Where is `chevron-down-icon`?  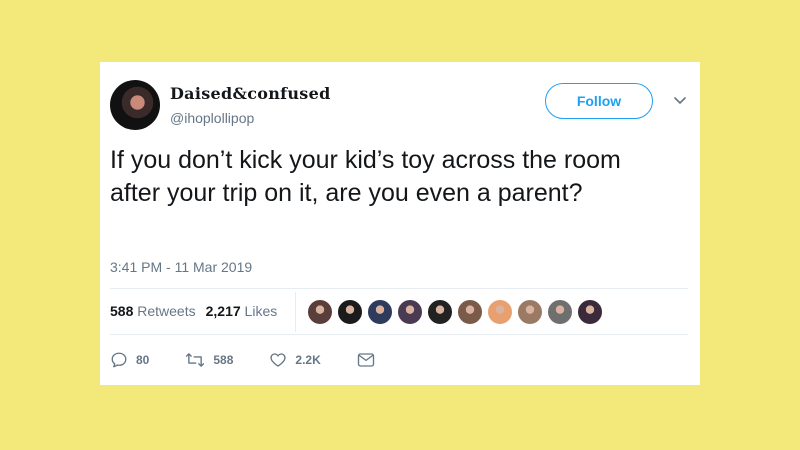 chevron-down-icon is located at coordinates (680, 101).